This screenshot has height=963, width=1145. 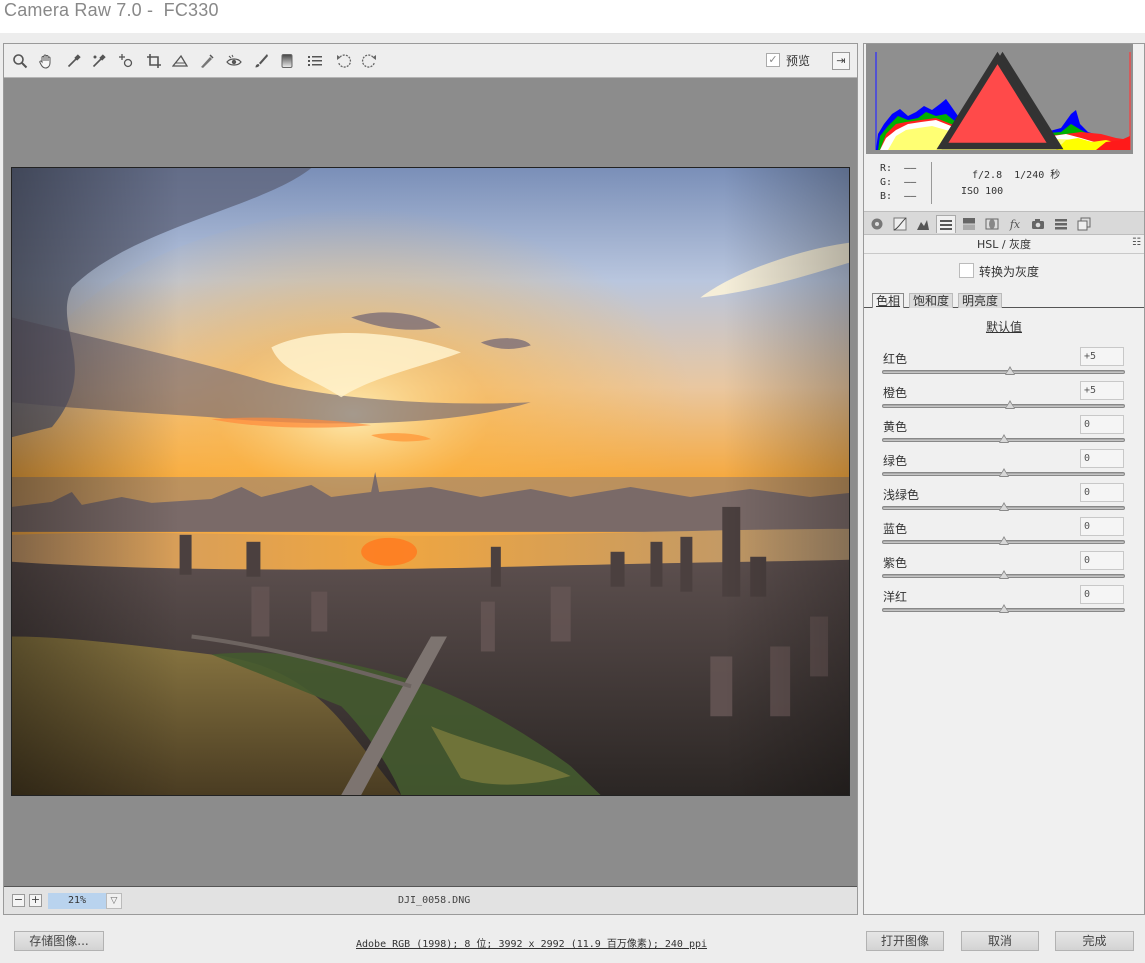 I want to click on camera-info: R: —— G: —— B: —— f/2.8 1/240 秒 ISO 100, so click(x=1004, y=183).